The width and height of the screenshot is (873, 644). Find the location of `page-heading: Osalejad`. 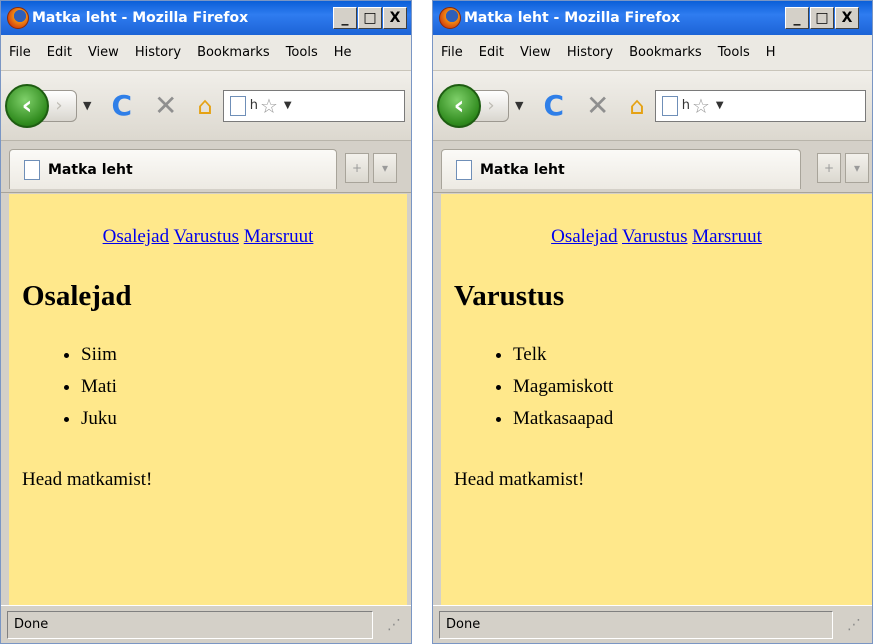

page-heading: Osalejad is located at coordinates (77, 296).